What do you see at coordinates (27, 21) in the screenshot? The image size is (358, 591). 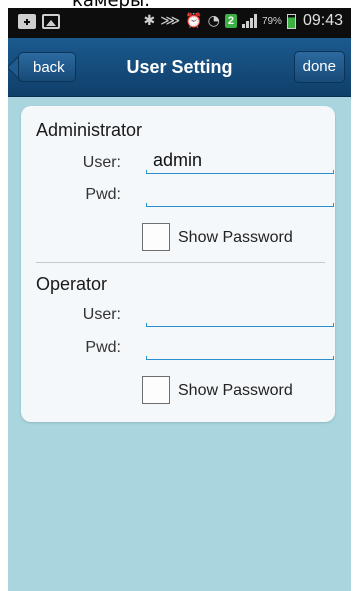 I see `plus-icon` at bounding box center [27, 21].